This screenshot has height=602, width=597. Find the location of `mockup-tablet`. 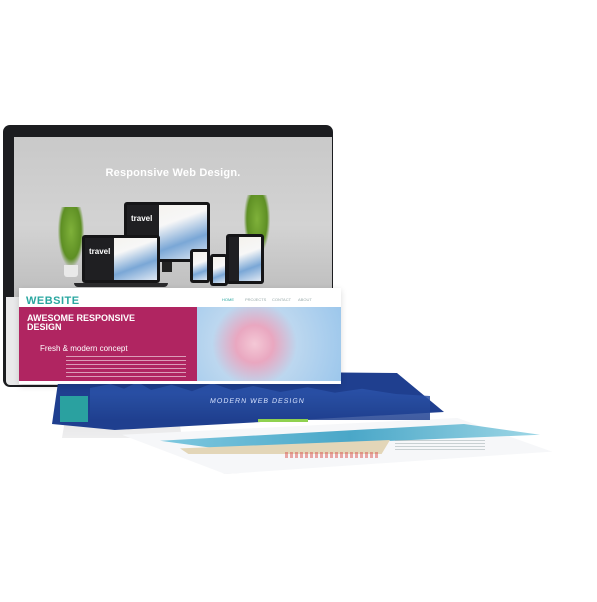

mockup-tablet is located at coordinates (245, 259).